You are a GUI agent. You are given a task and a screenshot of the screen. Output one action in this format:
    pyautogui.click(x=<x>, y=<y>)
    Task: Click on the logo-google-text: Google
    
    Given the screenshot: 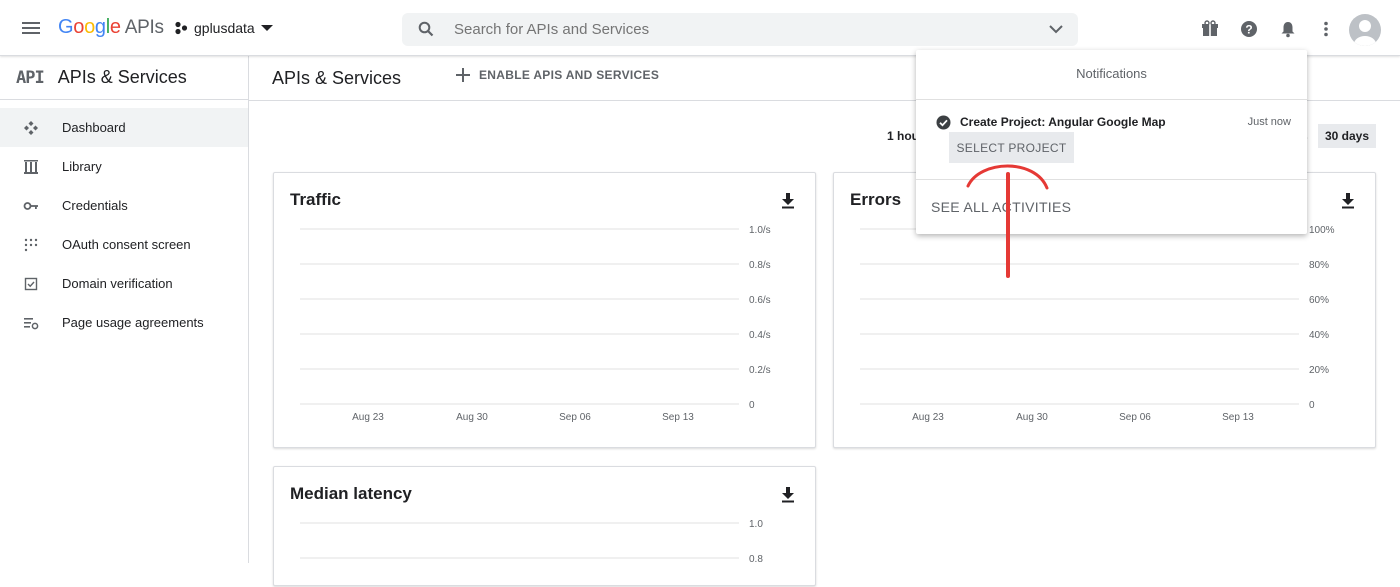 What is the action you would take?
    pyautogui.click(x=89, y=27)
    